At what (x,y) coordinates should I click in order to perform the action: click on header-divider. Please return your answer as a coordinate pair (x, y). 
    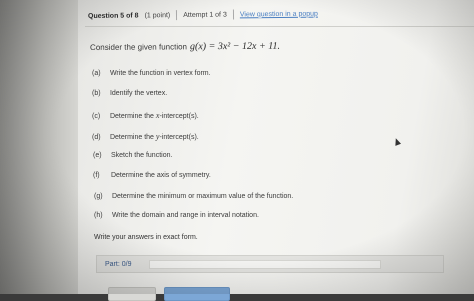
    Looking at the image, I should click on (279, 26).